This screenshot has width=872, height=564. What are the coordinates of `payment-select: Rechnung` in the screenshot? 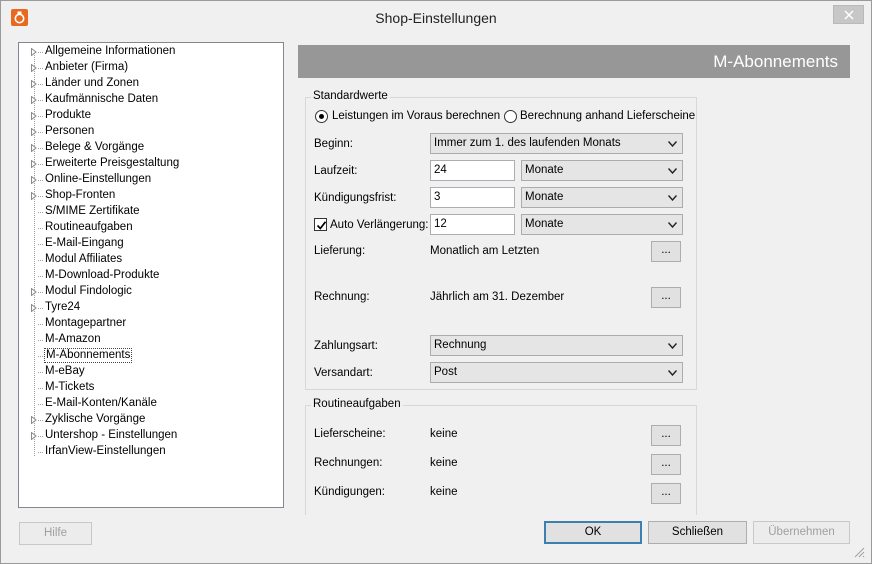 It's located at (556, 345).